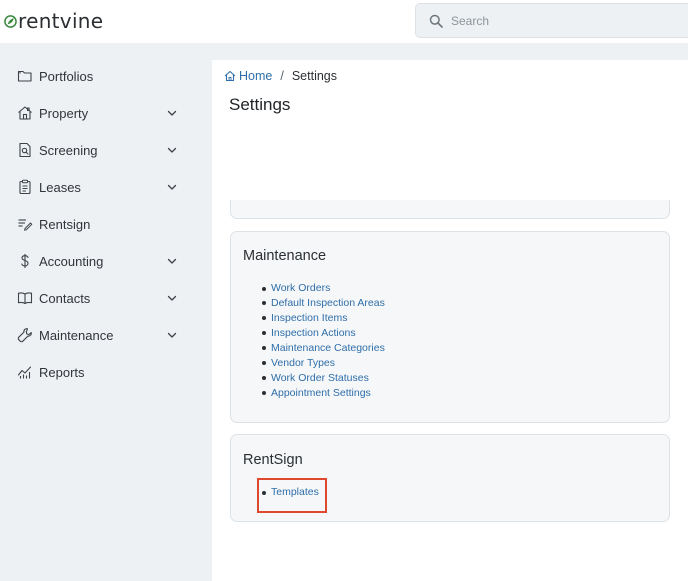  I want to click on property-icon, so click(25, 113).